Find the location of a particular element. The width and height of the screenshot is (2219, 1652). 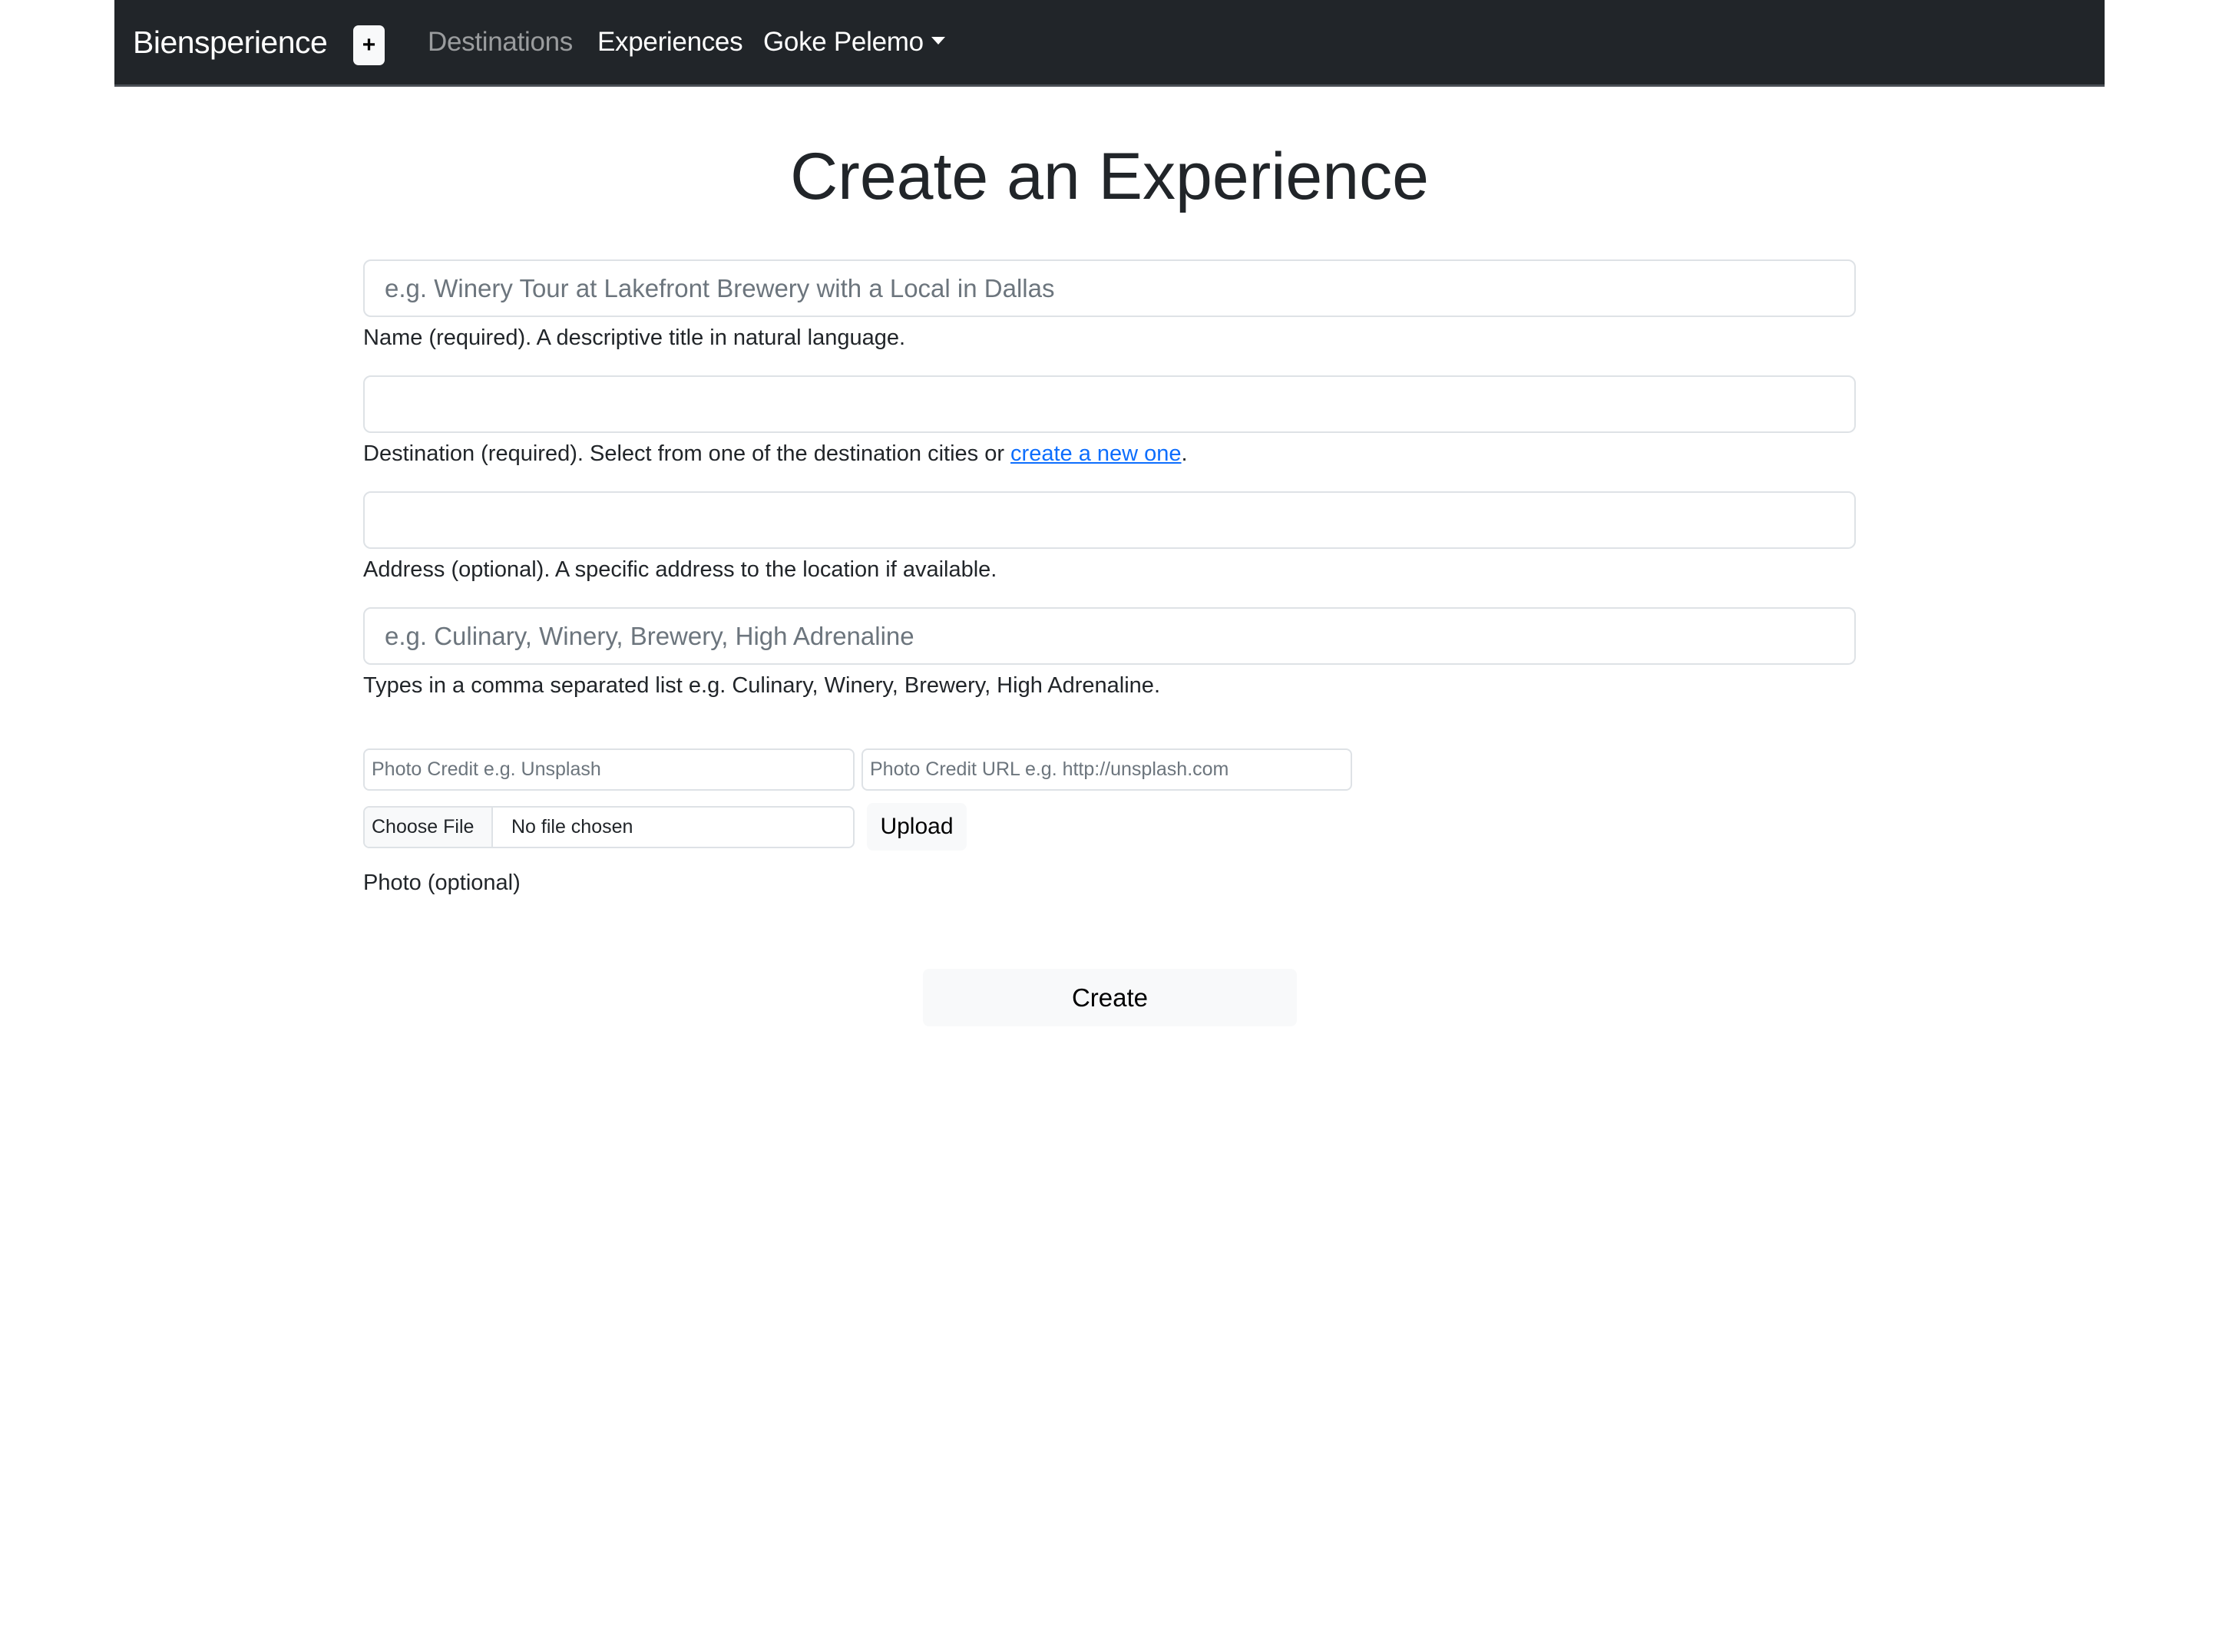

photo-label: Photo (optional) is located at coordinates (442, 883).